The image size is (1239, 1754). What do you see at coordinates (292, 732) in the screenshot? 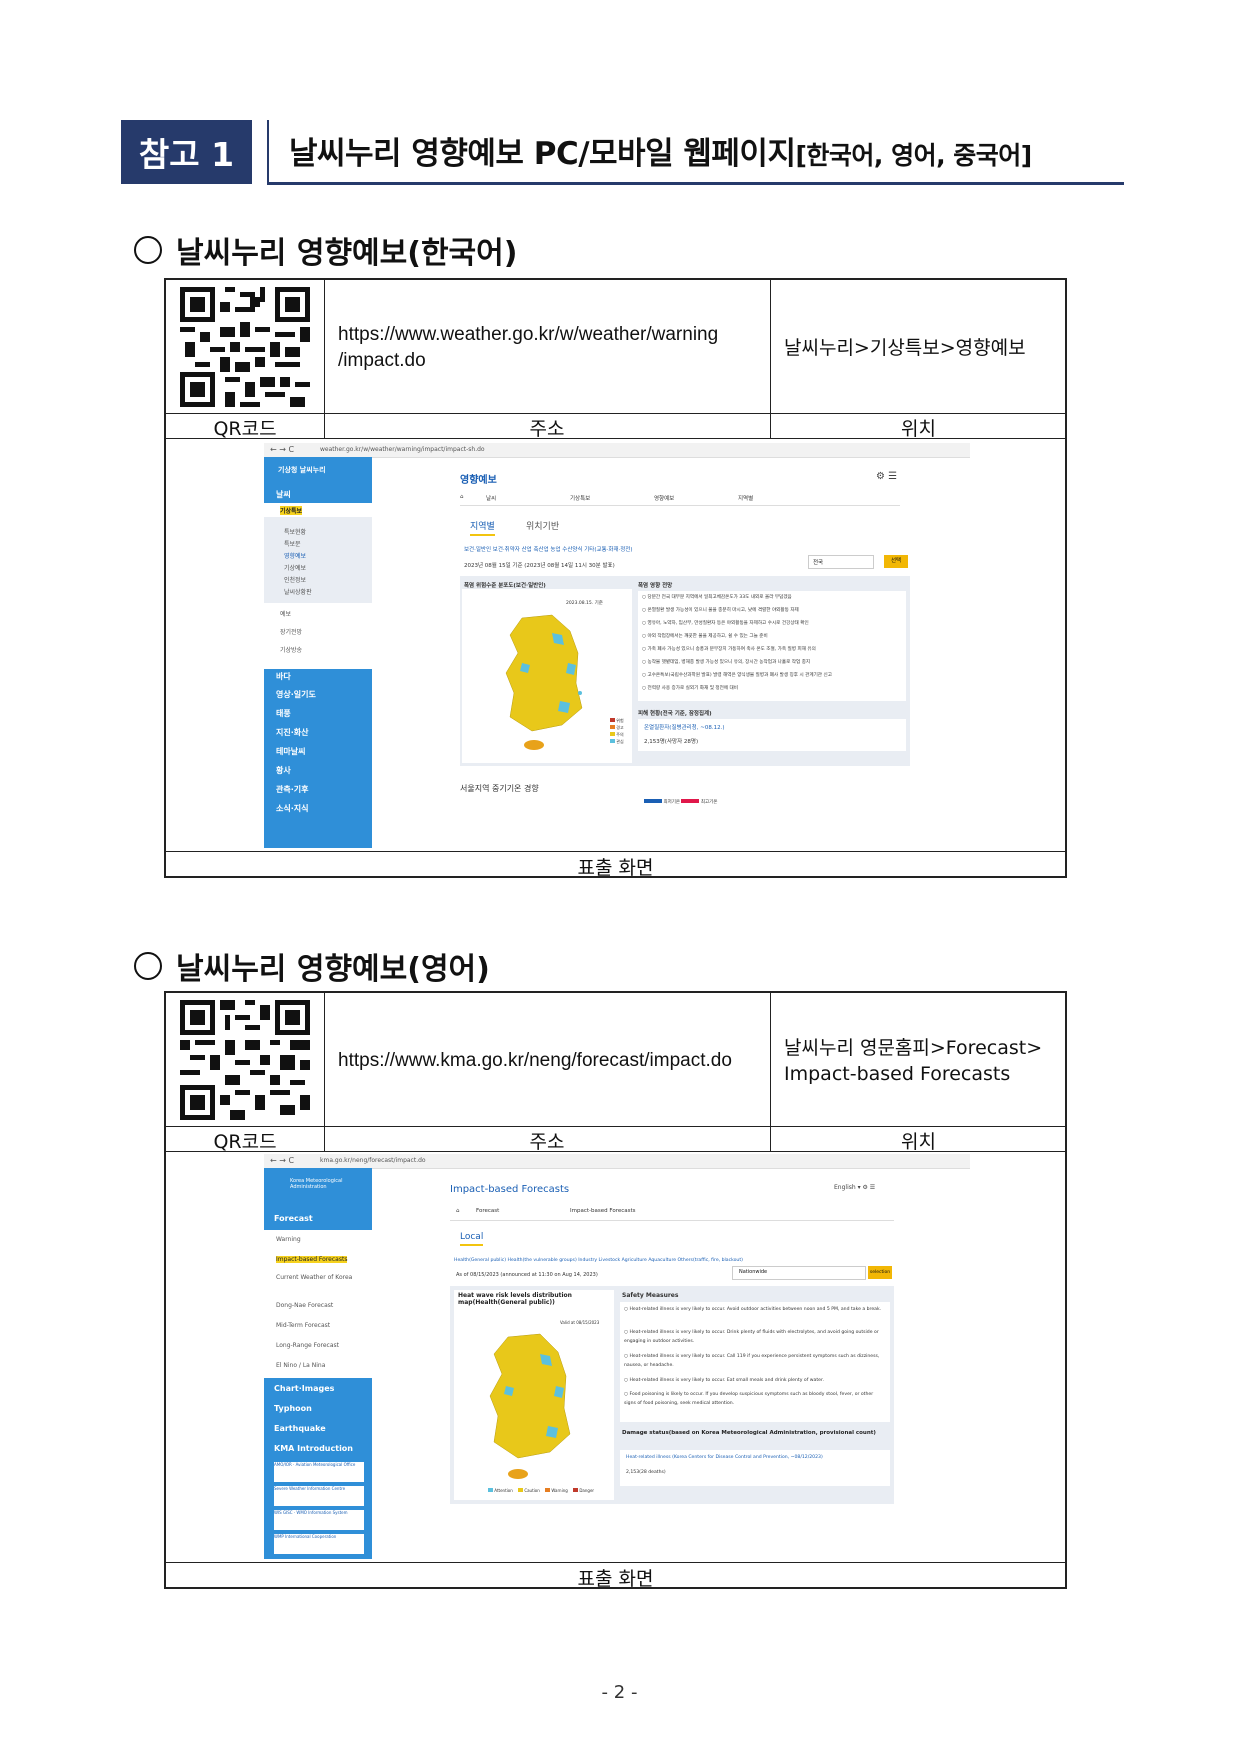
I see `sidebar-item: 지진·화산` at bounding box center [292, 732].